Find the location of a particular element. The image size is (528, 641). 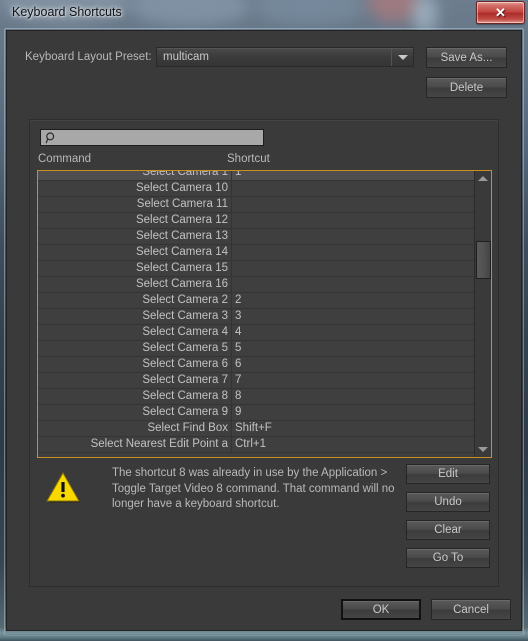

ok-button: OK is located at coordinates (381, 609).